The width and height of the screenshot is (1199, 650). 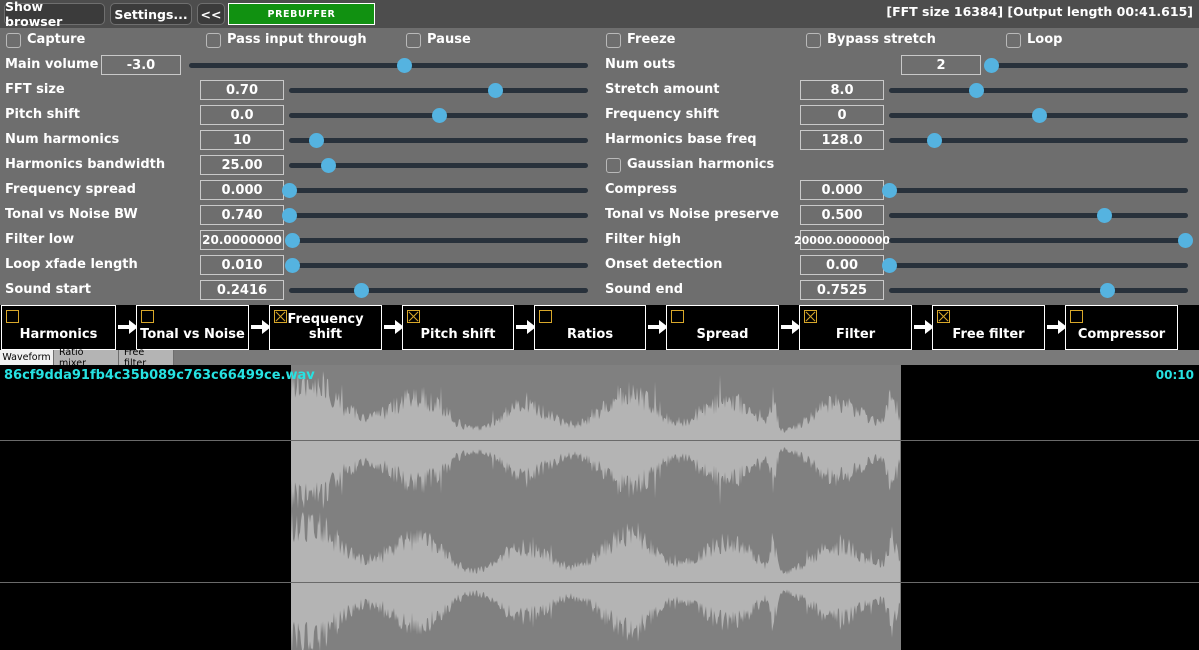 What do you see at coordinates (242, 90) in the screenshot?
I see `param-value-fft-size: 0.70` at bounding box center [242, 90].